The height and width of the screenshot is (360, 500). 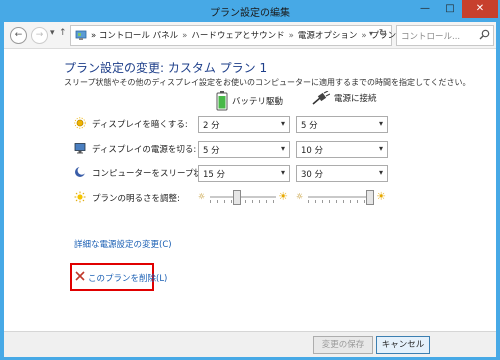 I want to click on sleep-battery-select: 15 分 ▾, so click(x=244, y=173).